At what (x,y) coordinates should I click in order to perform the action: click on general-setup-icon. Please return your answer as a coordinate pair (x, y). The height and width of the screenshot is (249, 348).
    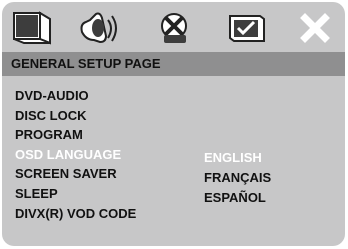
    Looking at the image, I should click on (33, 28).